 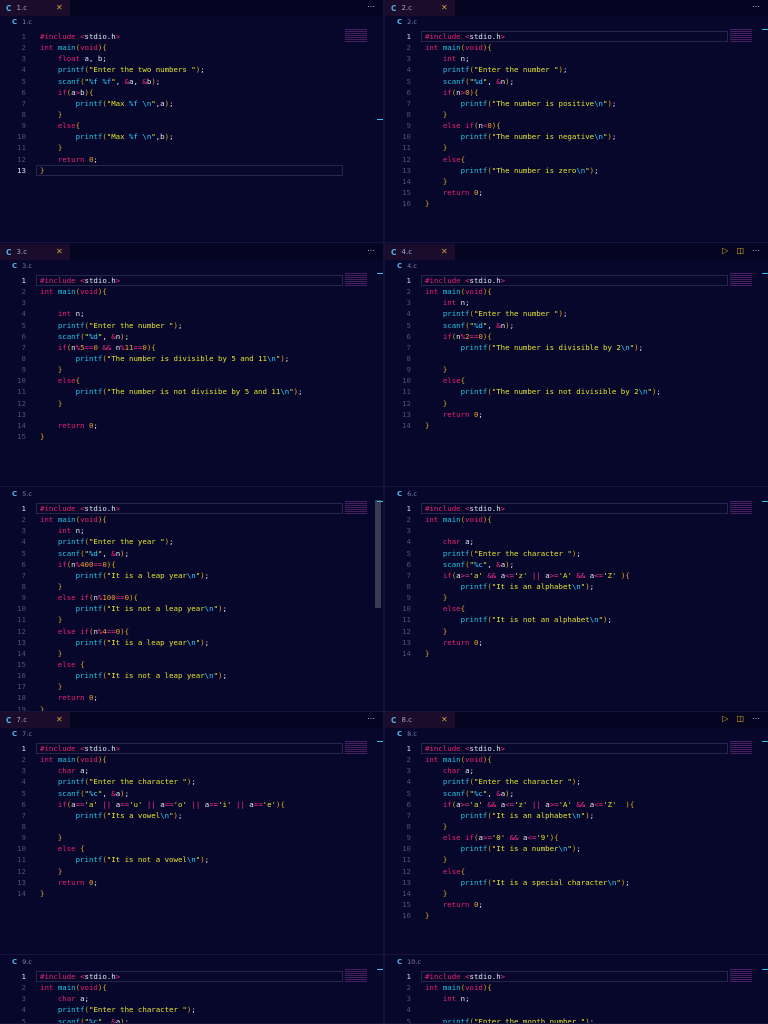 I want to click on code-line: 9 else{, so click(x=191, y=125).